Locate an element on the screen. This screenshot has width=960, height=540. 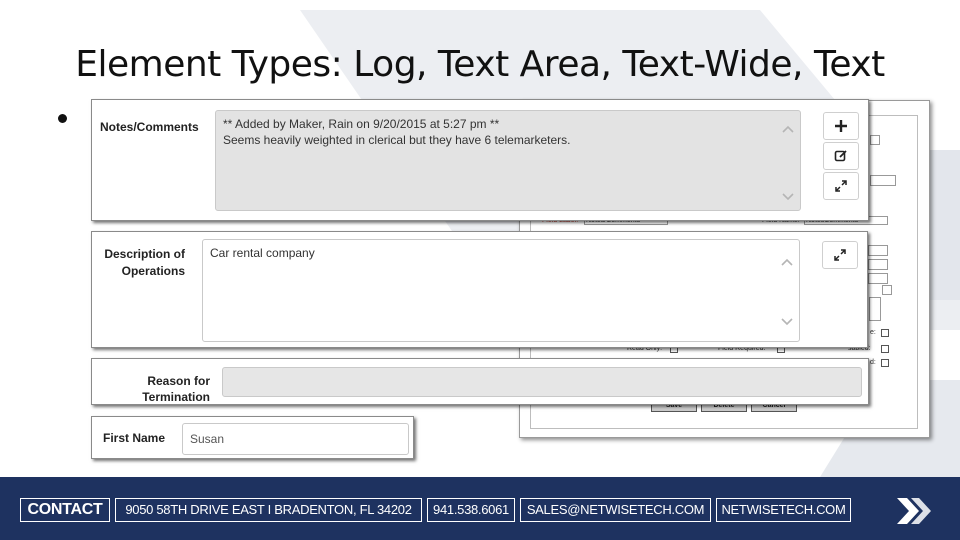
plus-icon is located at coordinates (841, 126).